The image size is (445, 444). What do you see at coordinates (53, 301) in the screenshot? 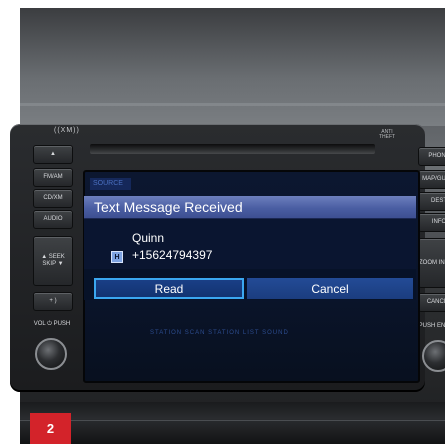
I see `aux-button: + )` at bounding box center [53, 301].